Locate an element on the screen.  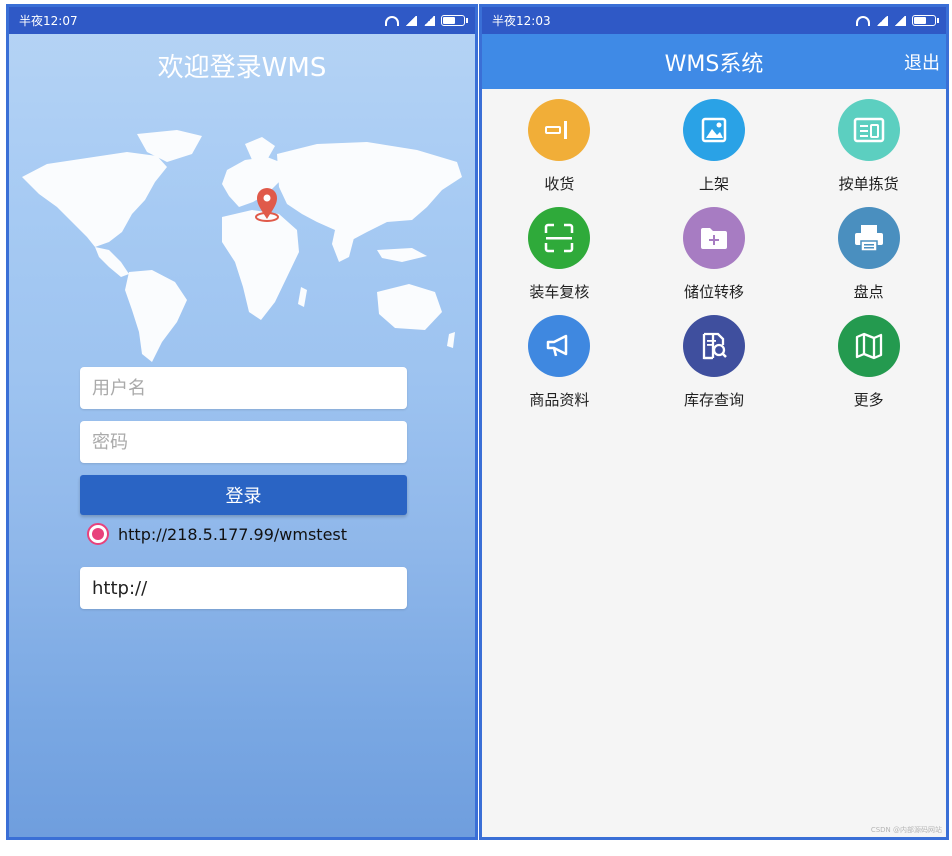
server-option-label: http://218.5.177.99/wmstest is located at coordinates (233, 534).